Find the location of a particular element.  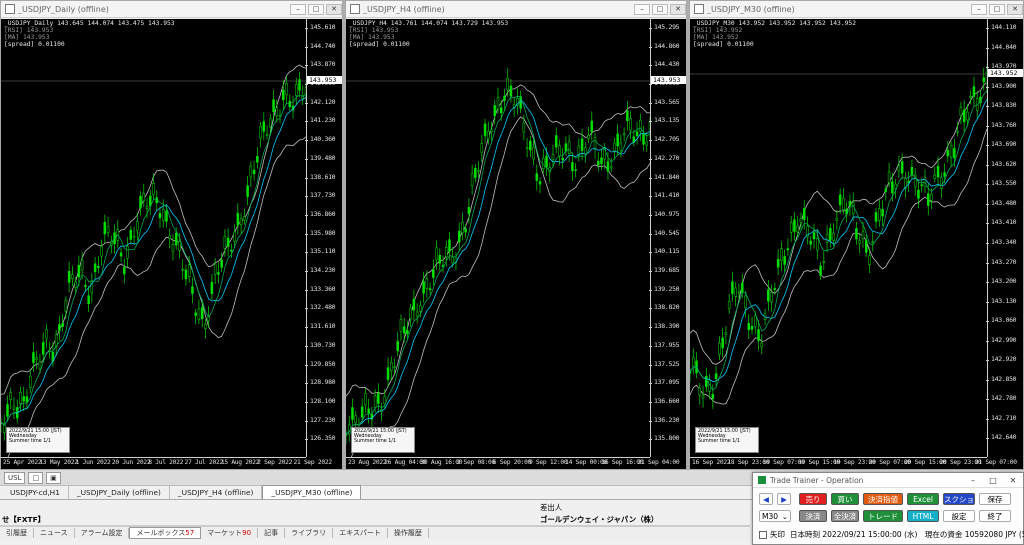

price-tick-label: 144.740 is located at coordinates (320, 45).